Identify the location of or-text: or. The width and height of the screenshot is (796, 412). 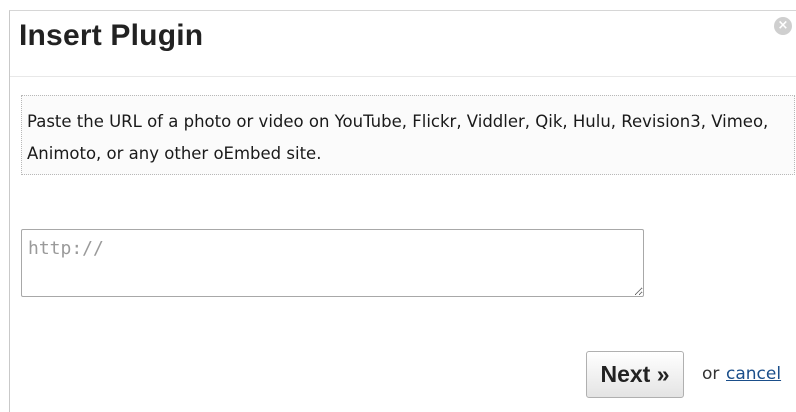
(711, 374).